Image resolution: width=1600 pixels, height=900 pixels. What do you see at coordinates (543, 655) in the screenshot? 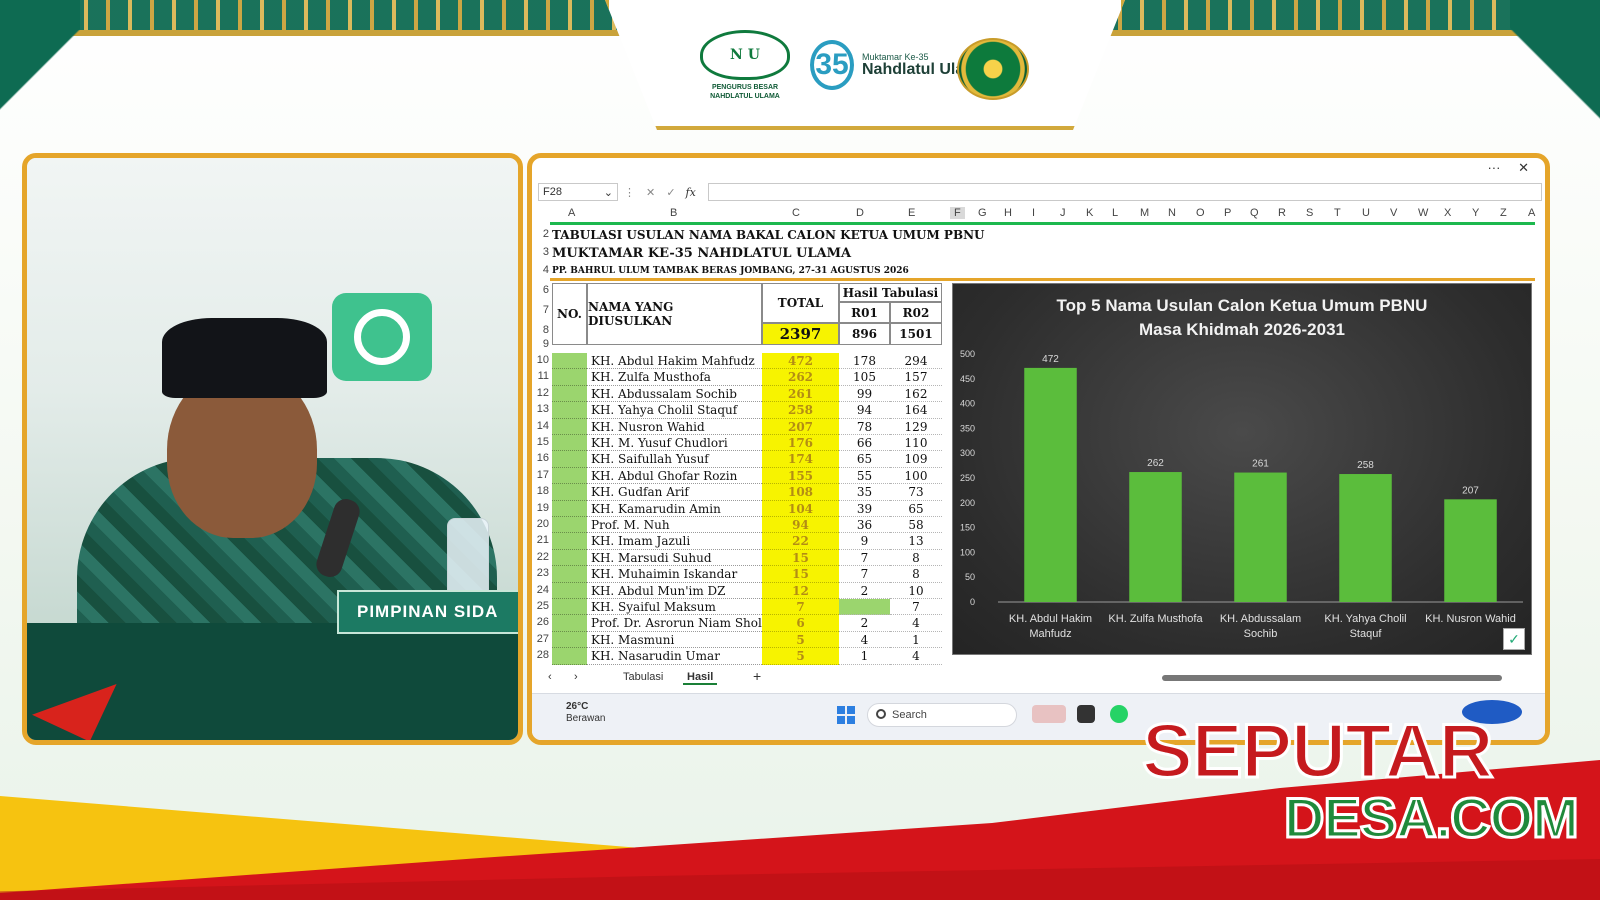
I see `row-number: 28` at bounding box center [543, 655].